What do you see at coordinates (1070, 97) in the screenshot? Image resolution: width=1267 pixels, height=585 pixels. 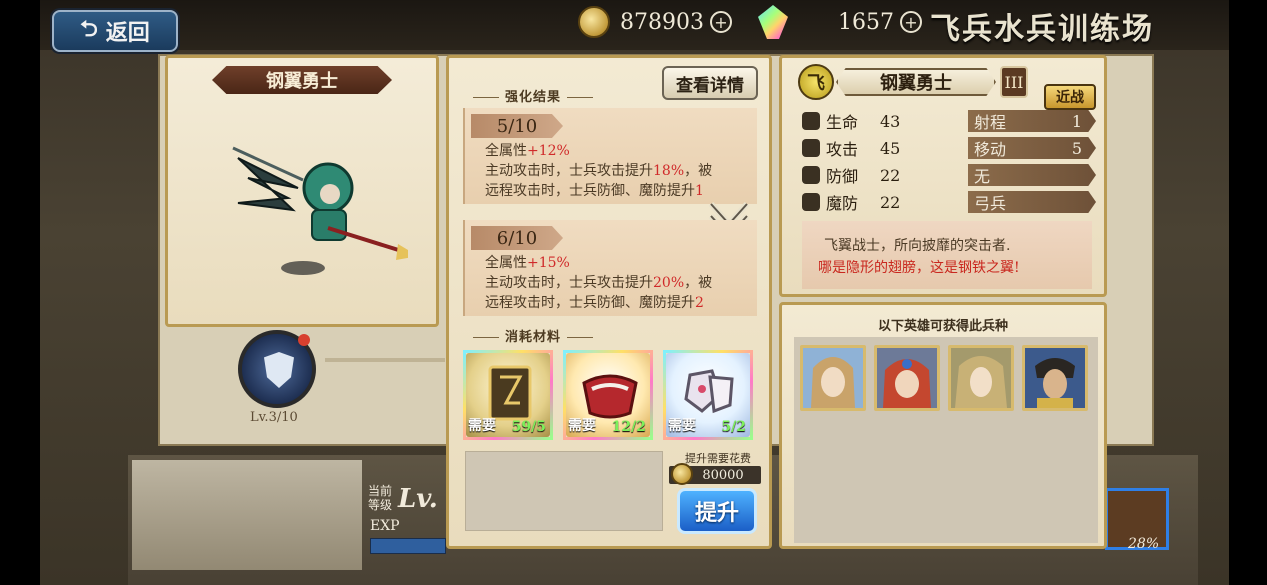 I see `melee-type-tag: 近战` at bounding box center [1070, 97].